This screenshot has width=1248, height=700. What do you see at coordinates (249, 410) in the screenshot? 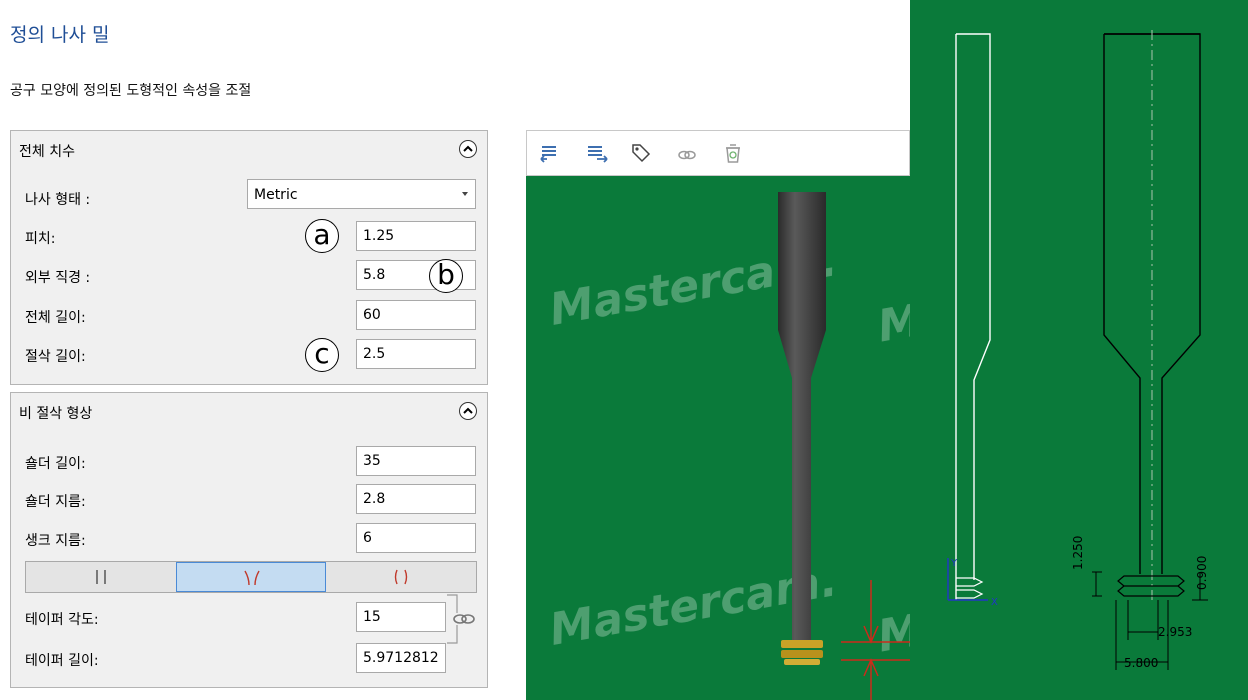
I see `non-cutting-header: 비 절삭 형상` at bounding box center [249, 410].